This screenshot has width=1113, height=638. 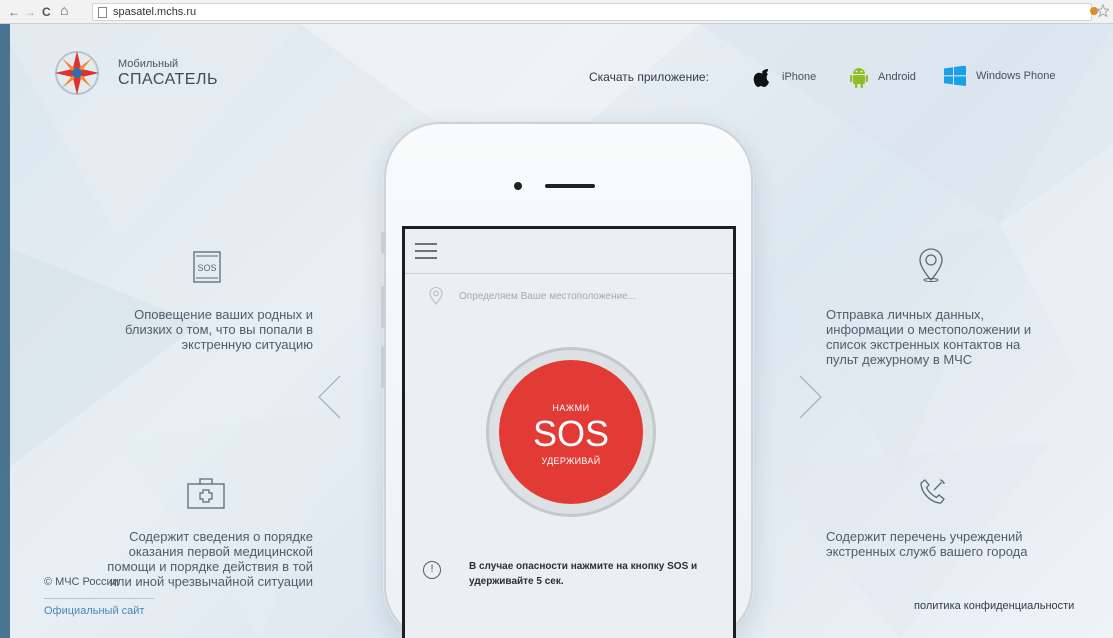 I want to click on sos-hold-label: УДЕРЖИВАЙ, so click(x=571, y=461).